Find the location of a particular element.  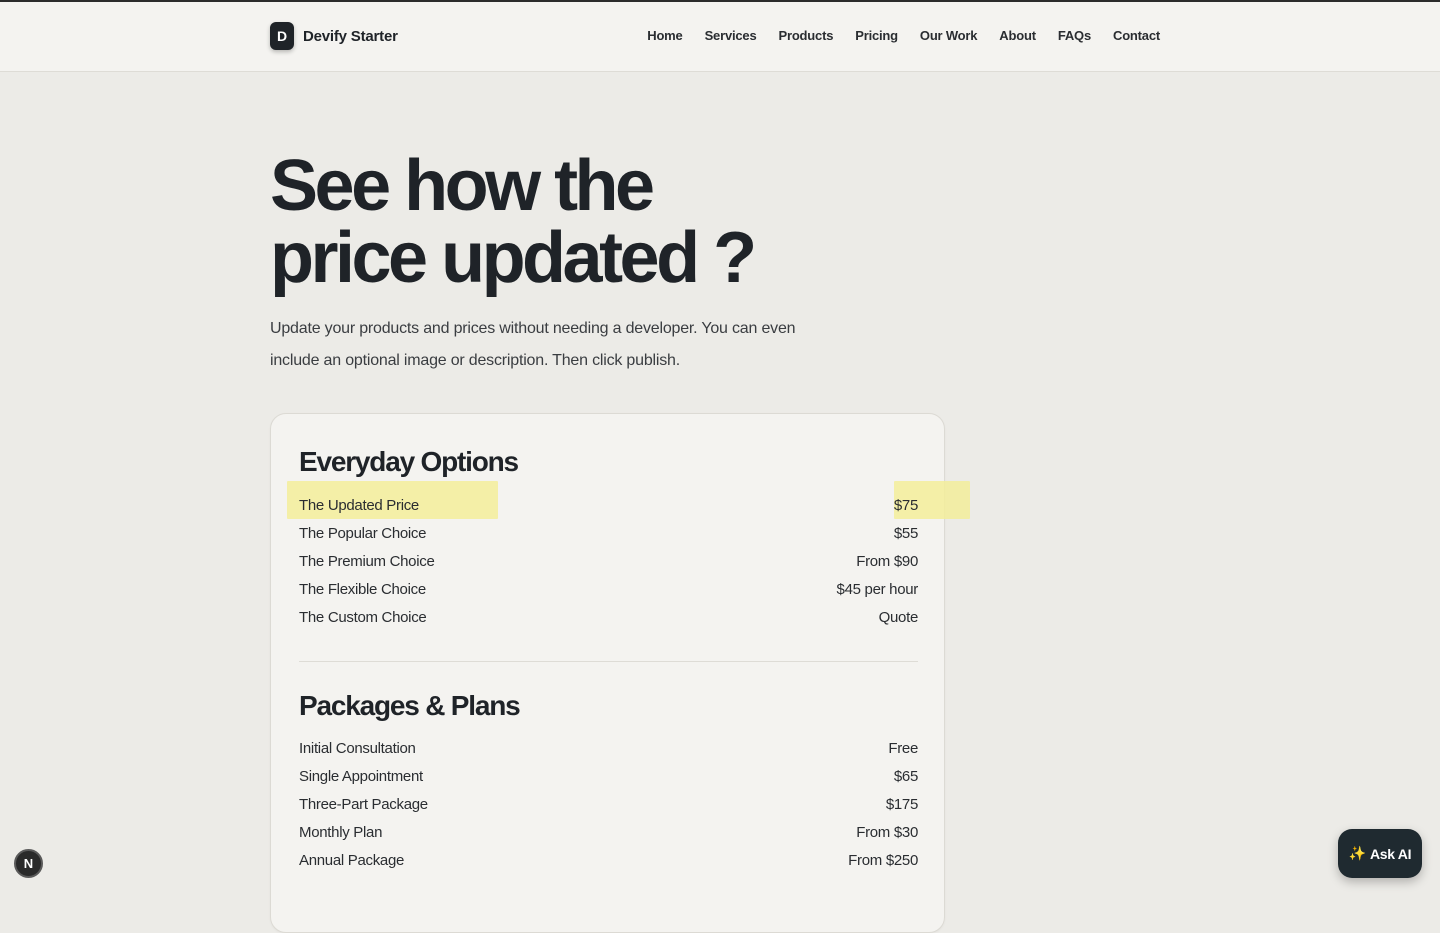

item-price: From $30 is located at coordinates (887, 832).